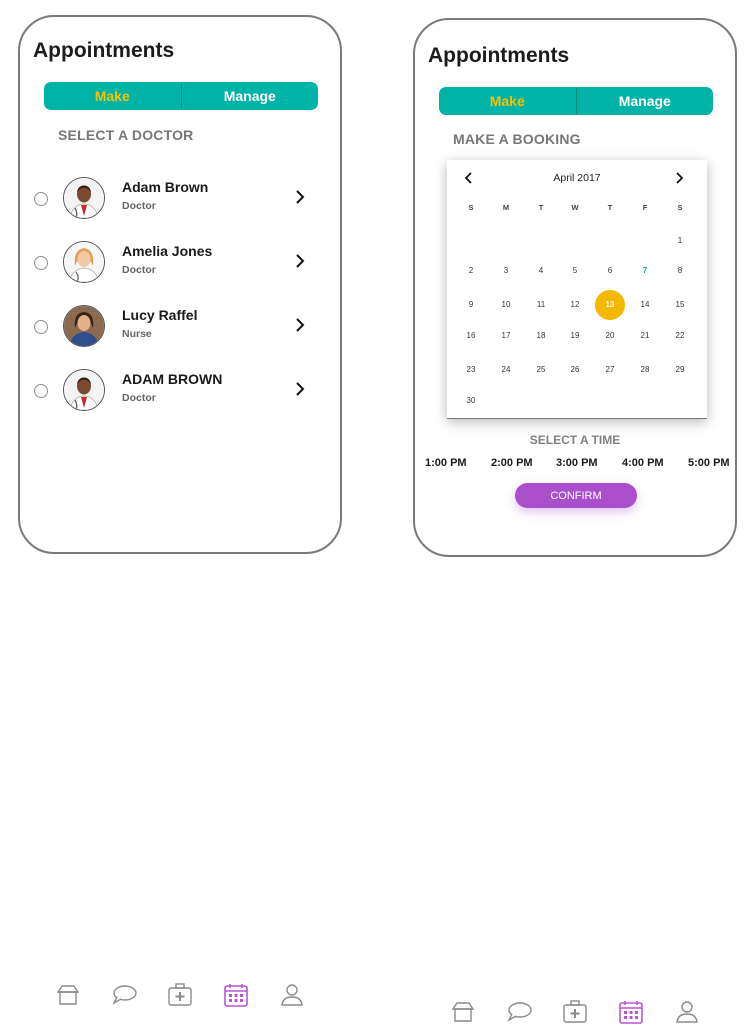  Describe the element at coordinates (172, 379) in the screenshot. I see `doctor-name: ADAM BROWN` at that location.